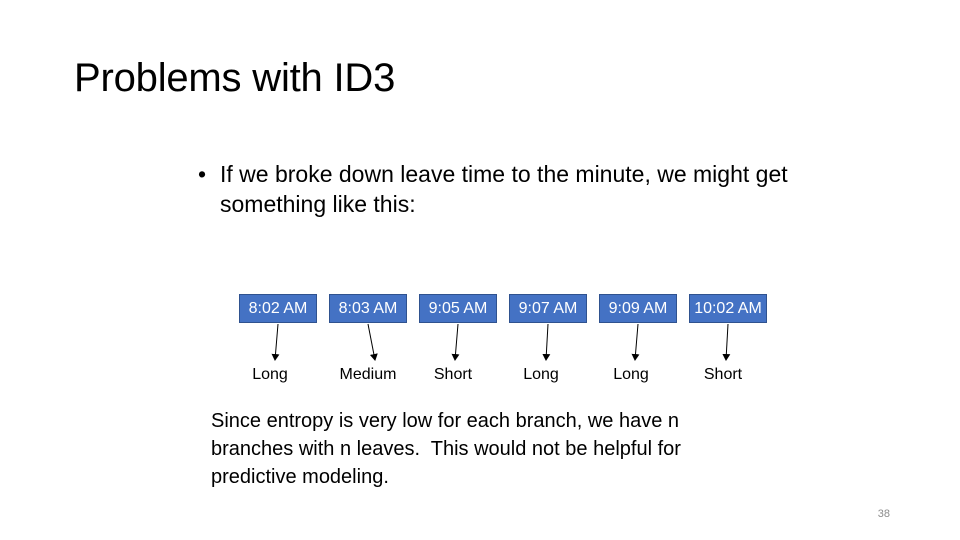 This screenshot has height=540, width=960. What do you see at coordinates (548, 308) in the screenshot?
I see `tree-node: 9:07 AM` at bounding box center [548, 308].